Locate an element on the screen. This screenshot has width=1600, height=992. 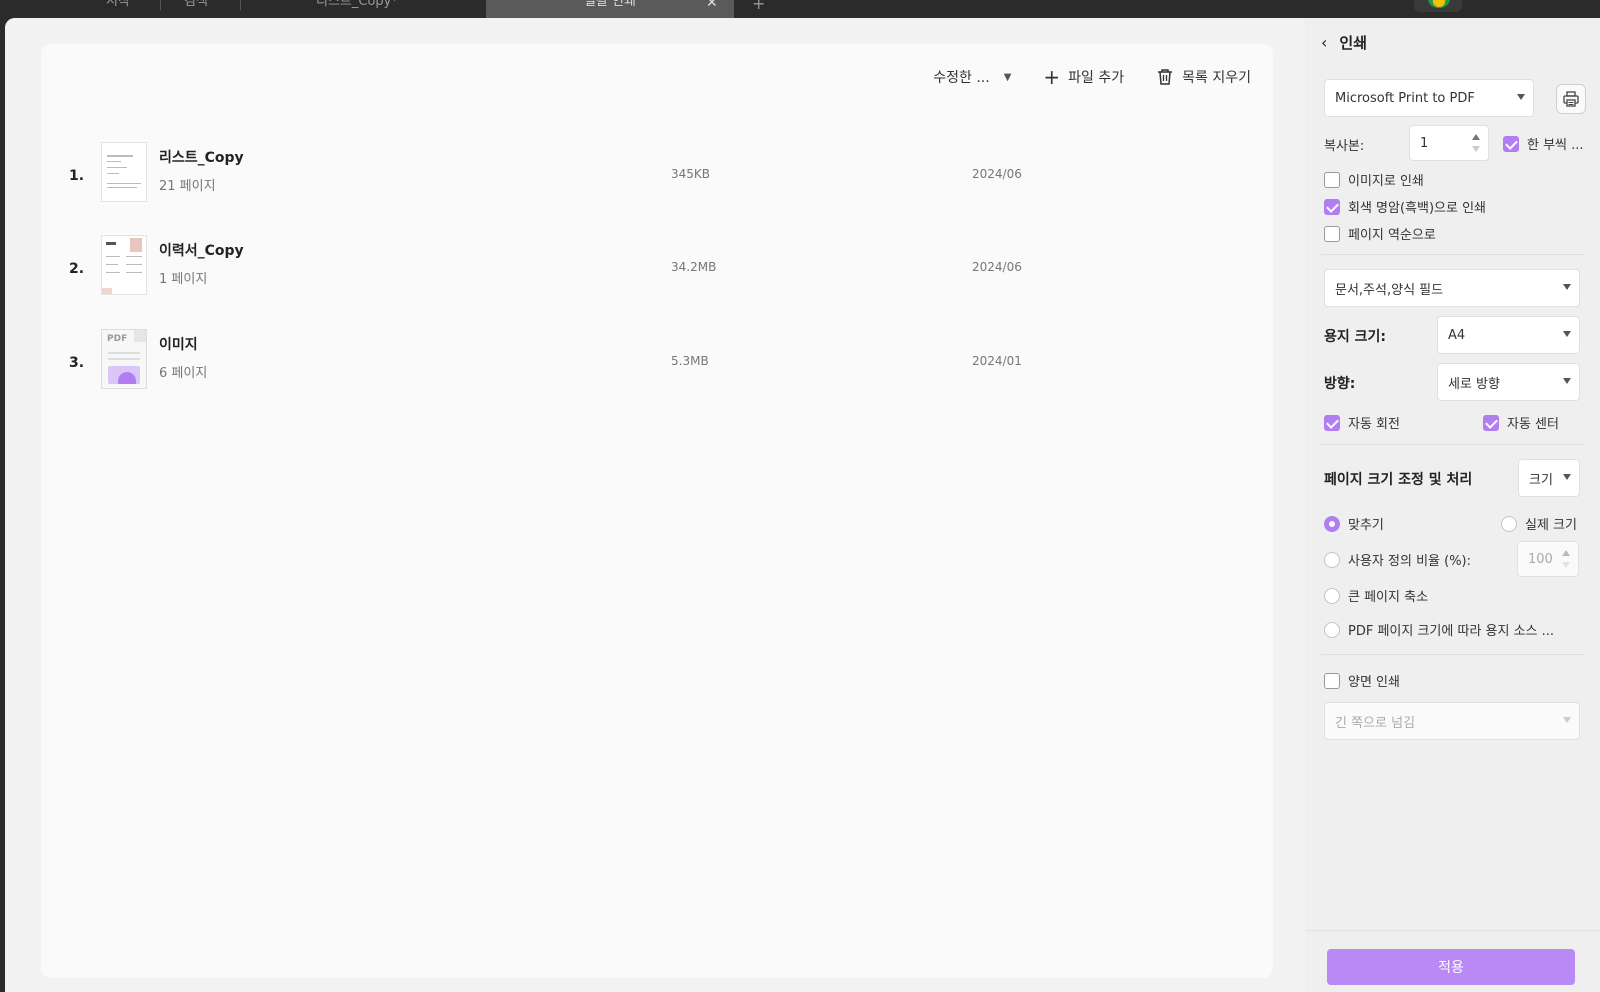
actual-size-radio: 실제 크기 is located at coordinates (1539, 523).